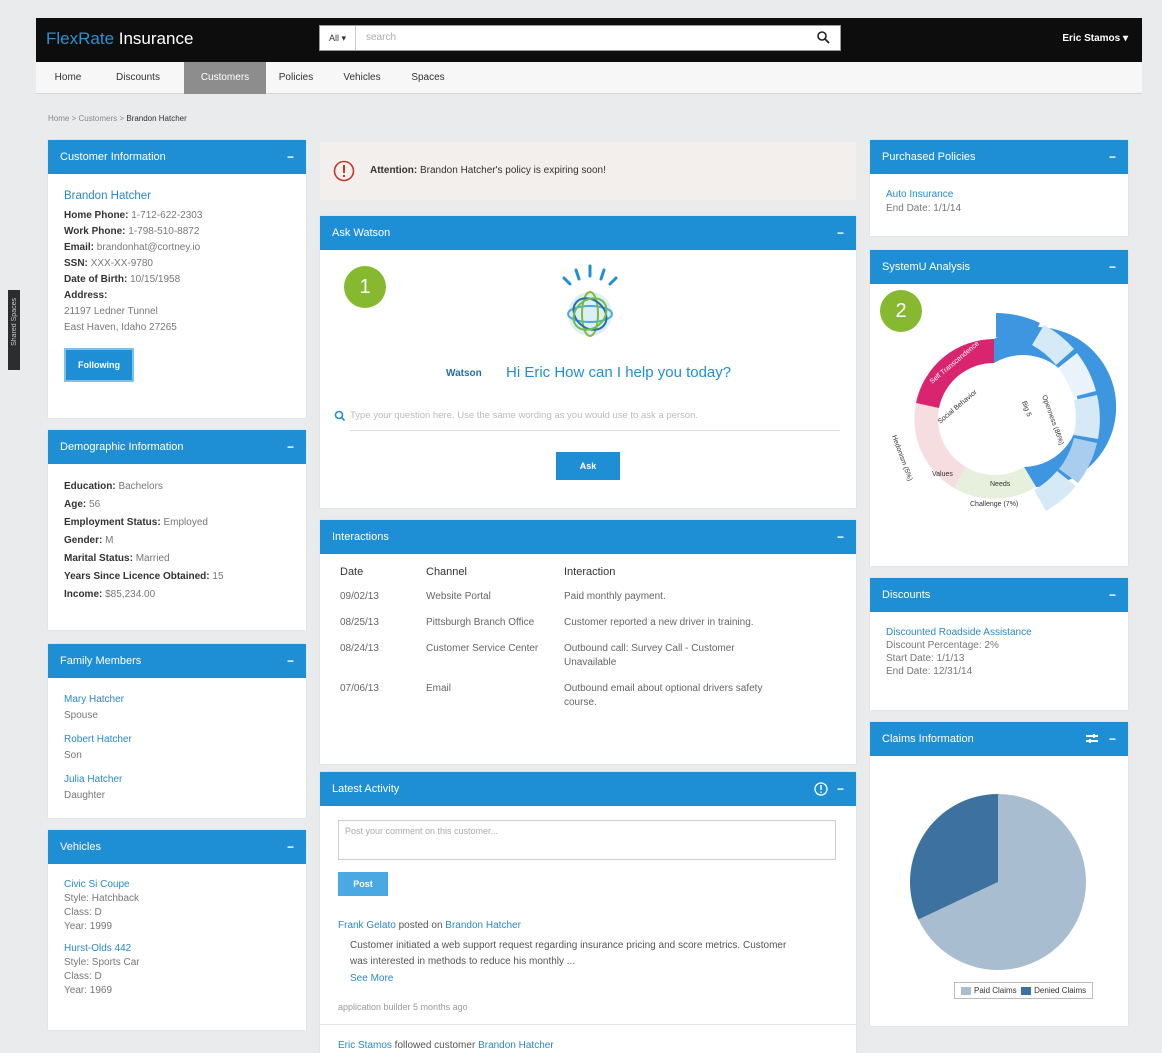  I want to click on address-line-1: 21197 Ledner Tunnel, so click(111, 311).